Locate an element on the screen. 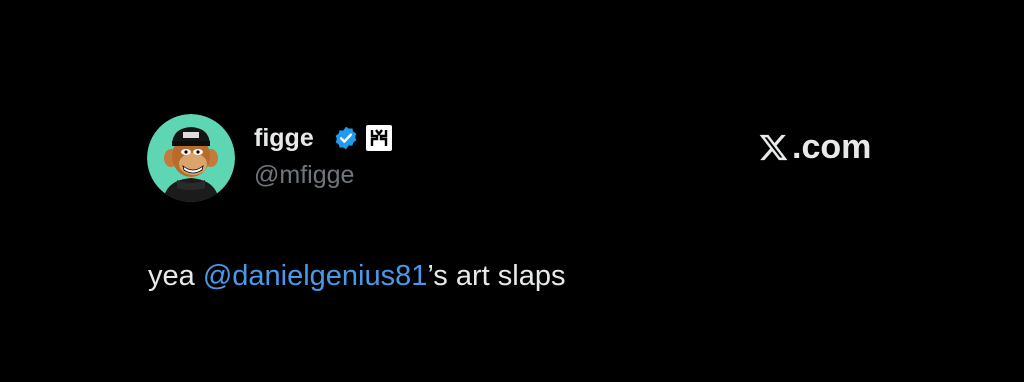 This screenshot has width=1024, height=382. user-handle: @mfigge is located at coordinates (304, 175).